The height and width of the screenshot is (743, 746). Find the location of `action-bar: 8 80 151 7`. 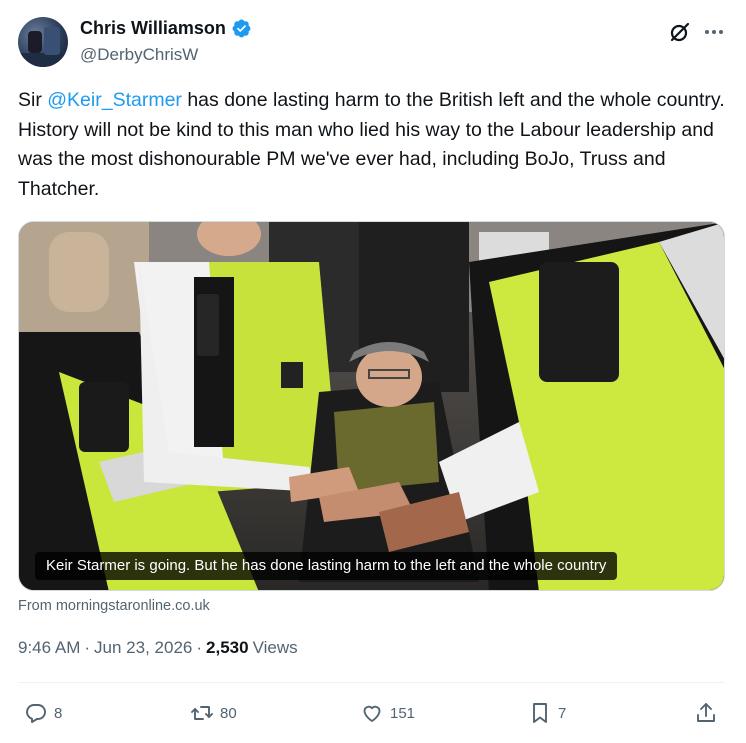

action-bar: 8 80 151 7 is located at coordinates (371, 713).